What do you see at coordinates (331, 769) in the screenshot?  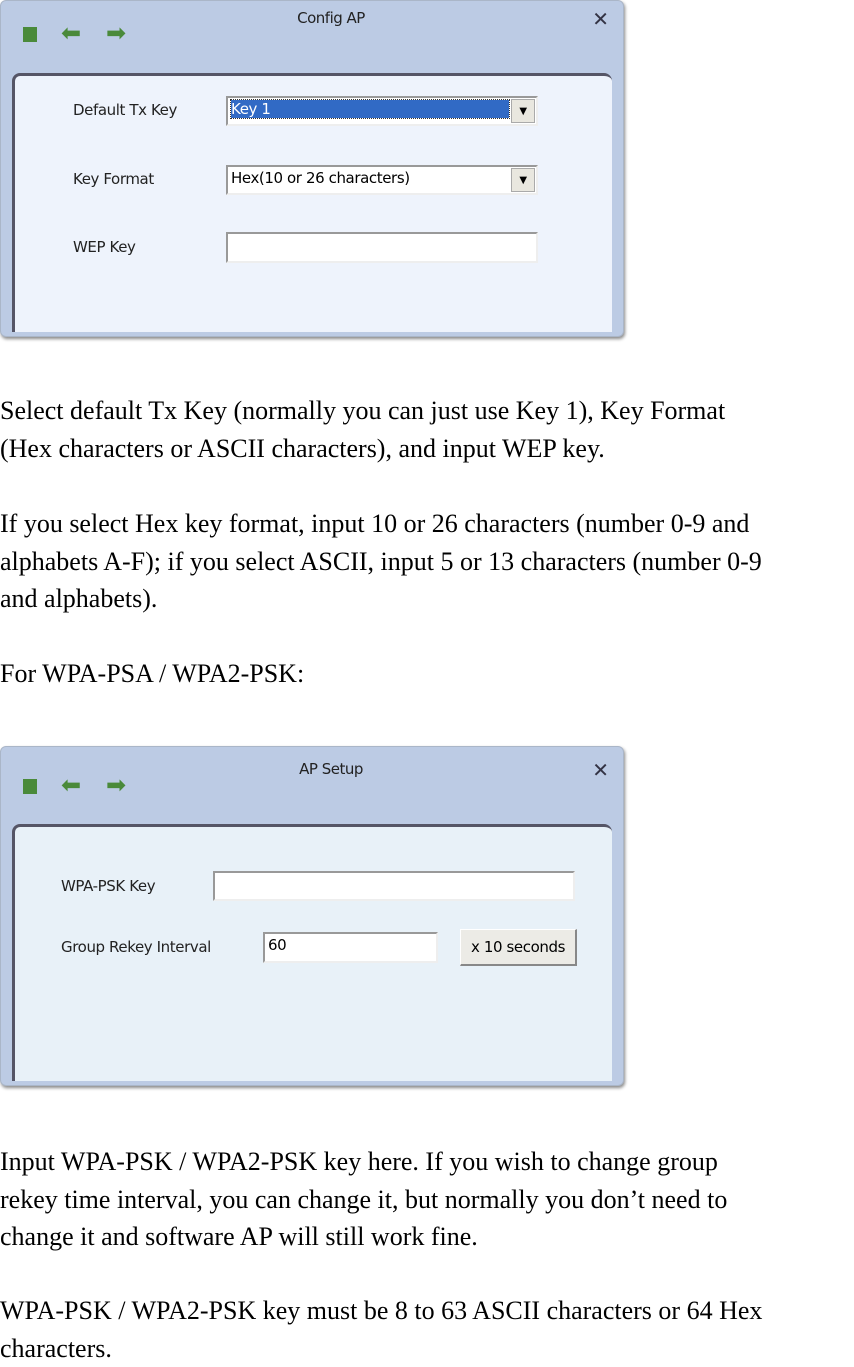 I see `dialog-title: AP Setup` at bounding box center [331, 769].